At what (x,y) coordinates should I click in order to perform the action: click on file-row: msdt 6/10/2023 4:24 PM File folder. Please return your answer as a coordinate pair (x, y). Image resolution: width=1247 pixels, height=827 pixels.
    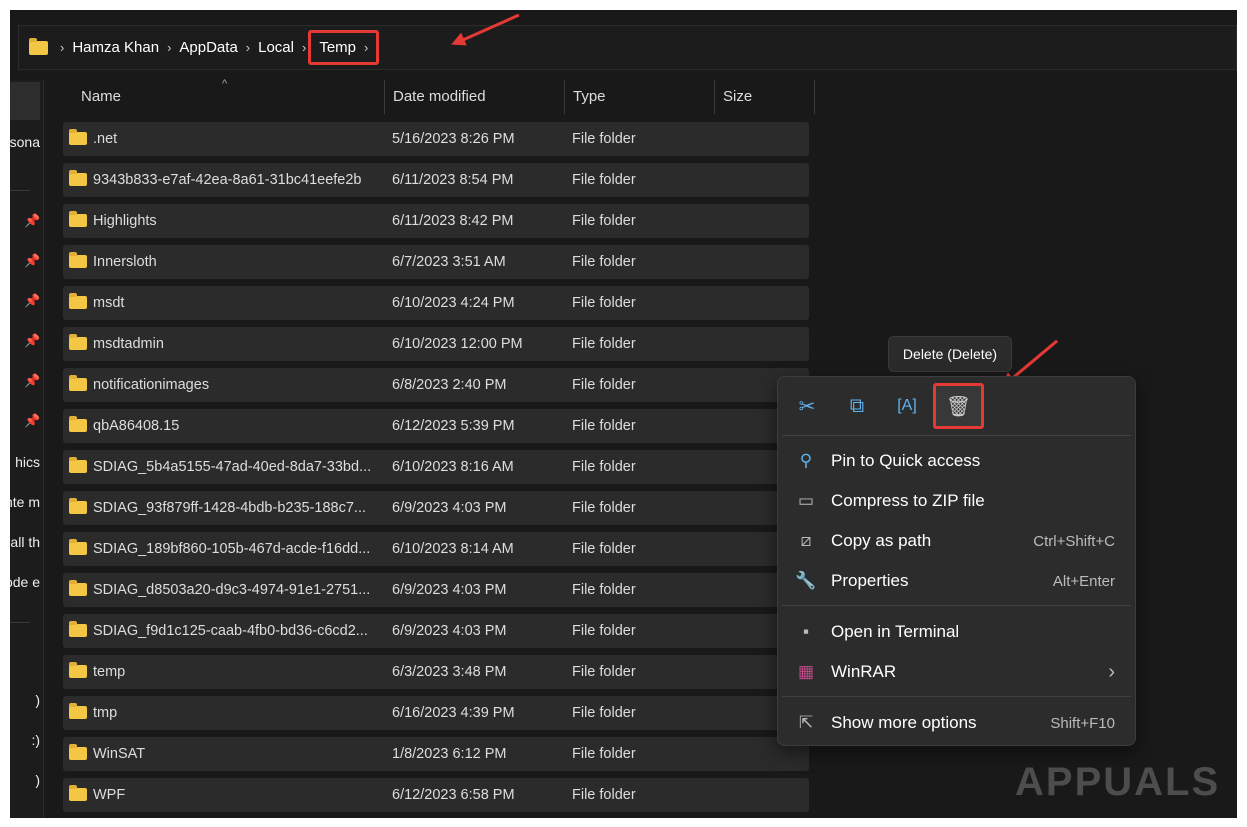
    Looking at the image, I should click on (436, 303).